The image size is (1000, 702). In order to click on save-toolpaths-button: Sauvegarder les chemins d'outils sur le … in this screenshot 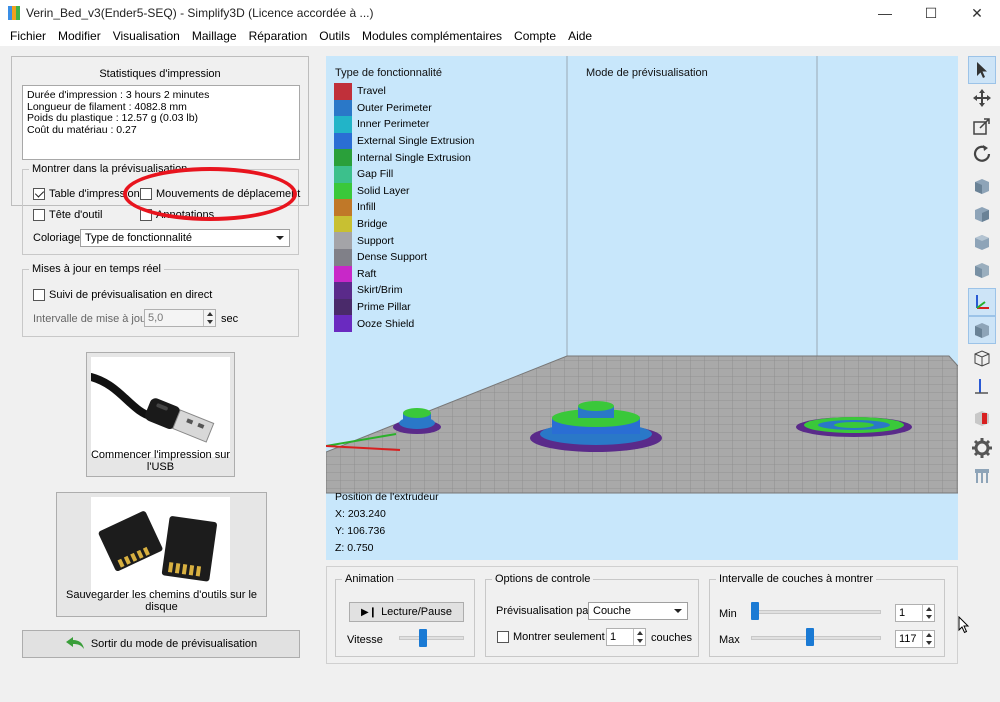, I will do `click(161, 554)`.